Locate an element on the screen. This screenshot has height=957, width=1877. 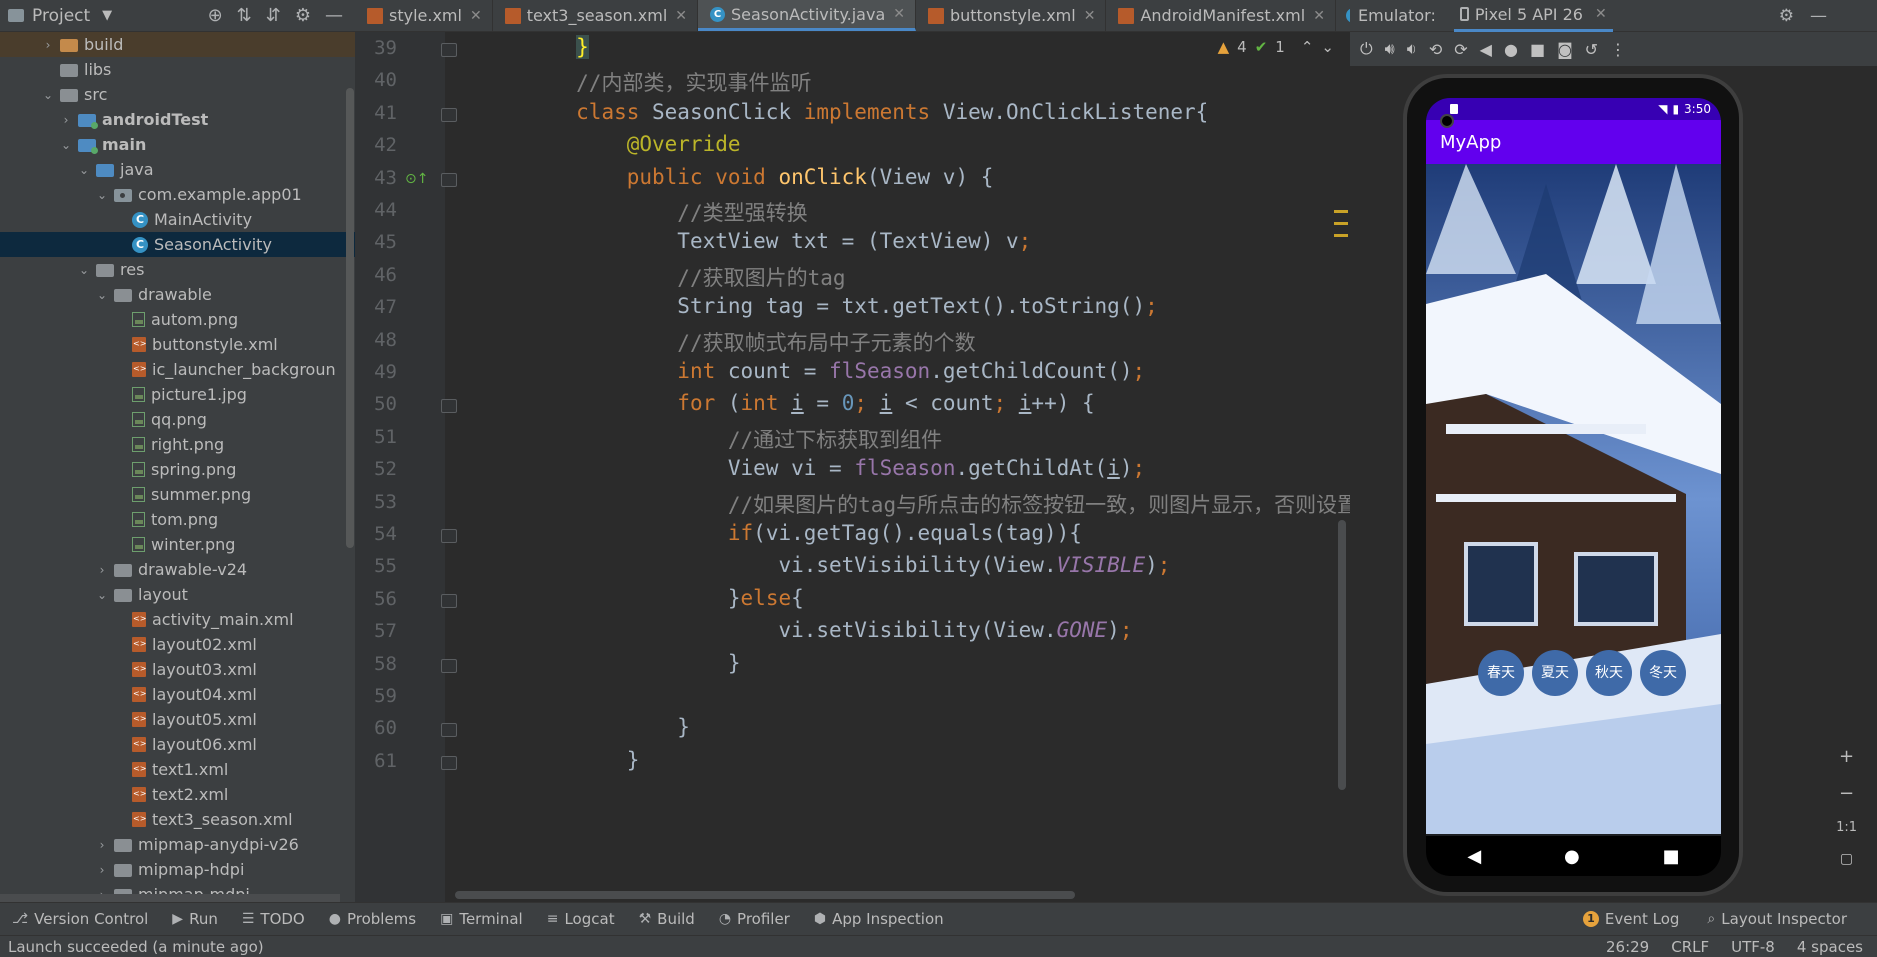
tree-item: tom.png is located at coordinates (177, 519).